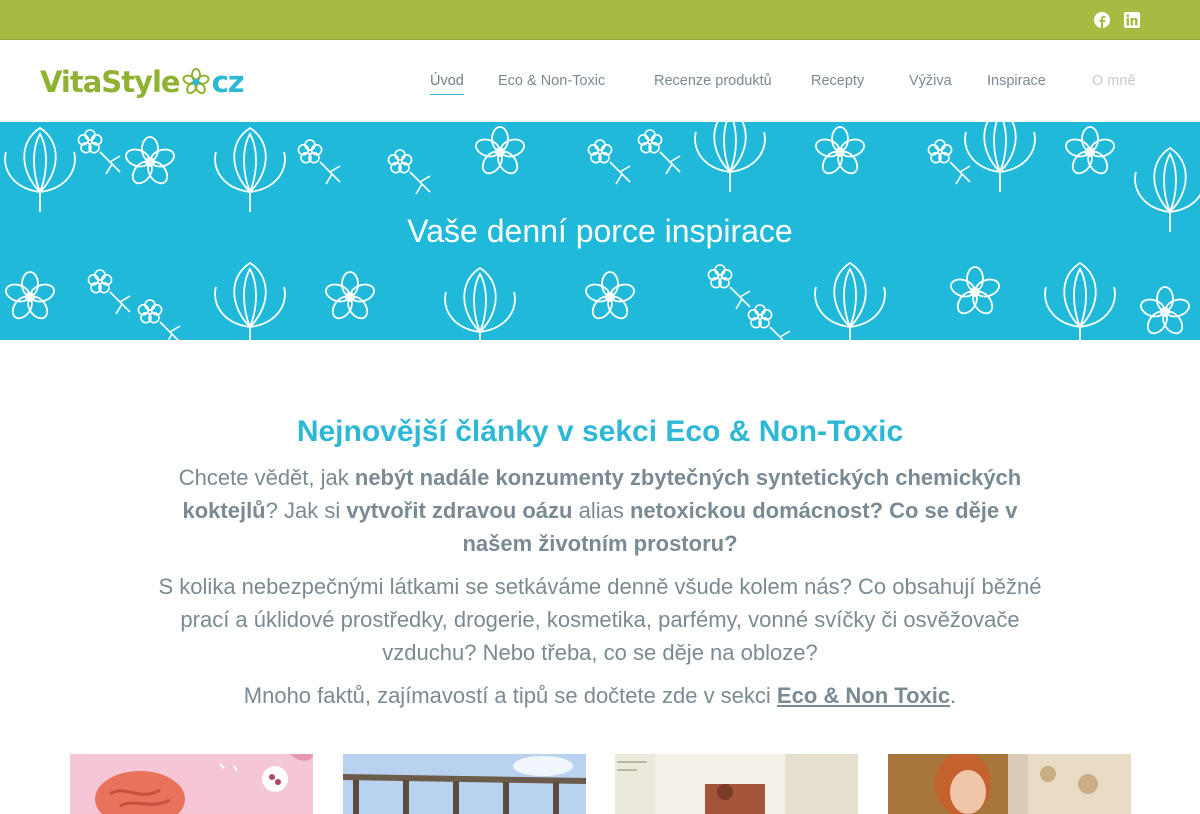  What do you see at coordinates (447, 84) in the screenshot?
I see `nav-item-uvod: Úvod` at bounding box center [447, 84].